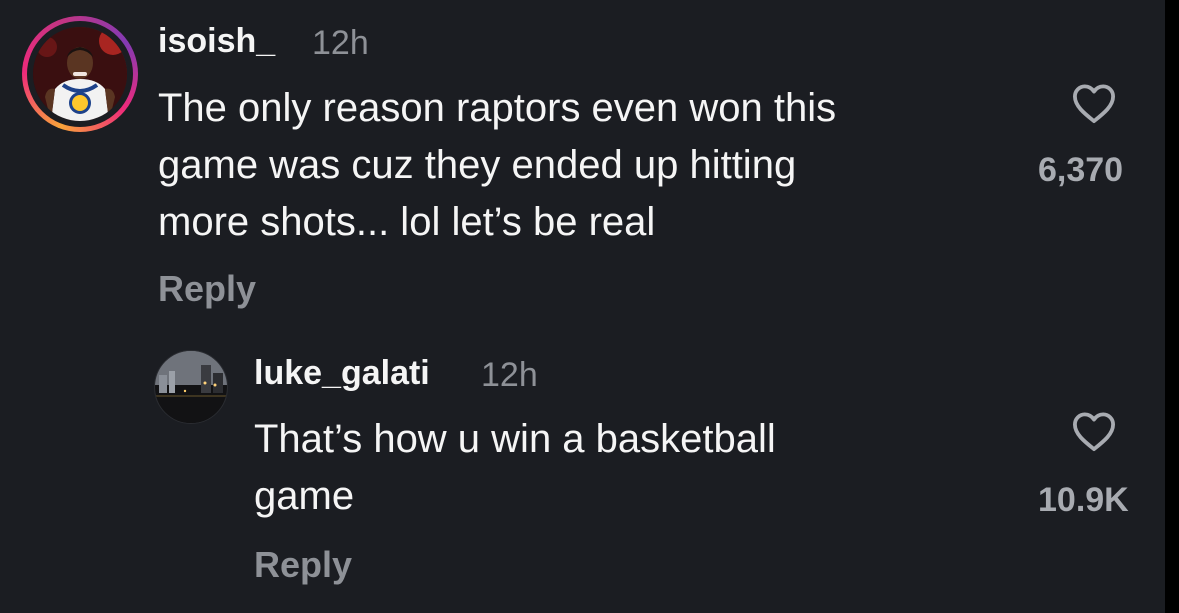 The height and width of the screenshot is (613, 1179). What do you see at coordinates (342, 373) in the screenshot?
I see `comment-username: luke_galati` at bounding box center [342, 373].